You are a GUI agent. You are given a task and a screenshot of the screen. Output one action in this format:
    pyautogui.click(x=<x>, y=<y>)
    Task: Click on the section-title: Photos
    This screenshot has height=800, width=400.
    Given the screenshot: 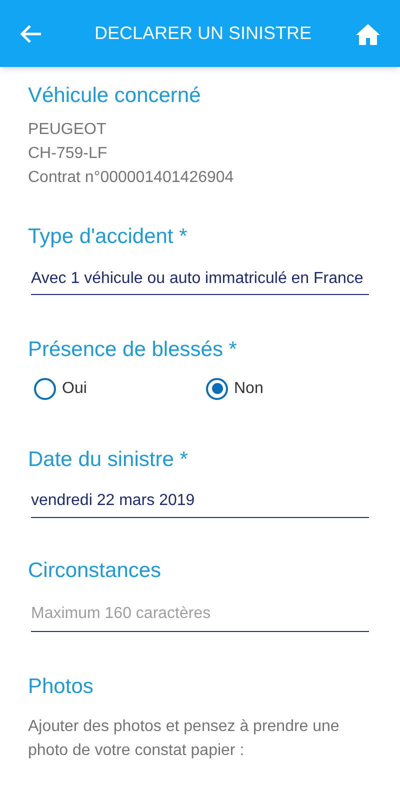 What is the action you would take?
    pyautogui.click(x=61, y=687)
    